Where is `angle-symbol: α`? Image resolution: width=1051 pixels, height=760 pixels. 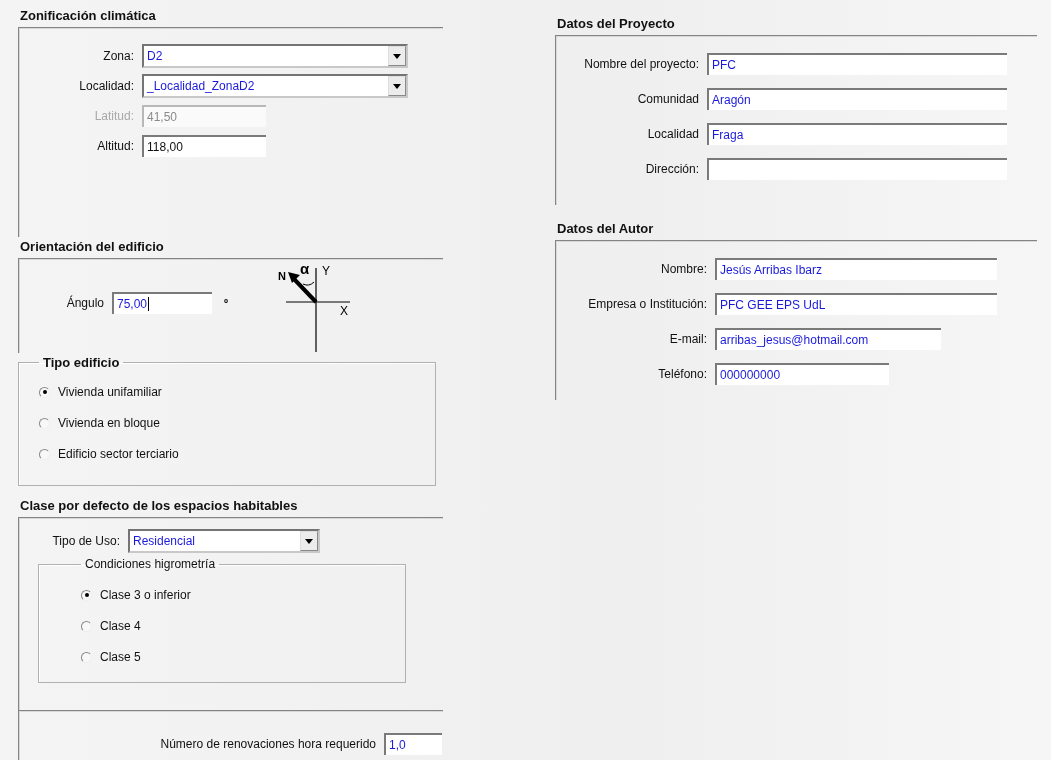 angle-symbol: α is located at coordinates (305, 269).